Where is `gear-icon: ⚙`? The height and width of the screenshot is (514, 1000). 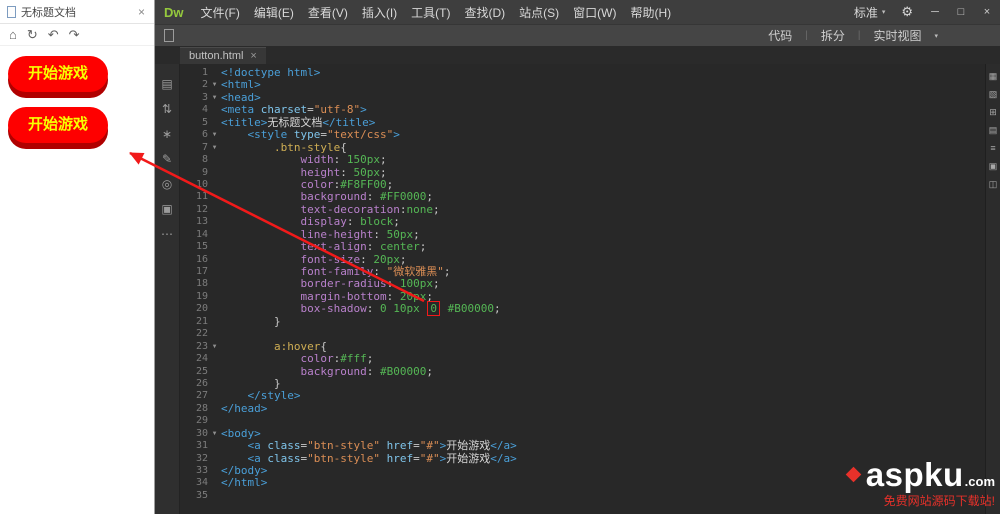 gear-icon: ⚙ is located at coordinates (907, 12).